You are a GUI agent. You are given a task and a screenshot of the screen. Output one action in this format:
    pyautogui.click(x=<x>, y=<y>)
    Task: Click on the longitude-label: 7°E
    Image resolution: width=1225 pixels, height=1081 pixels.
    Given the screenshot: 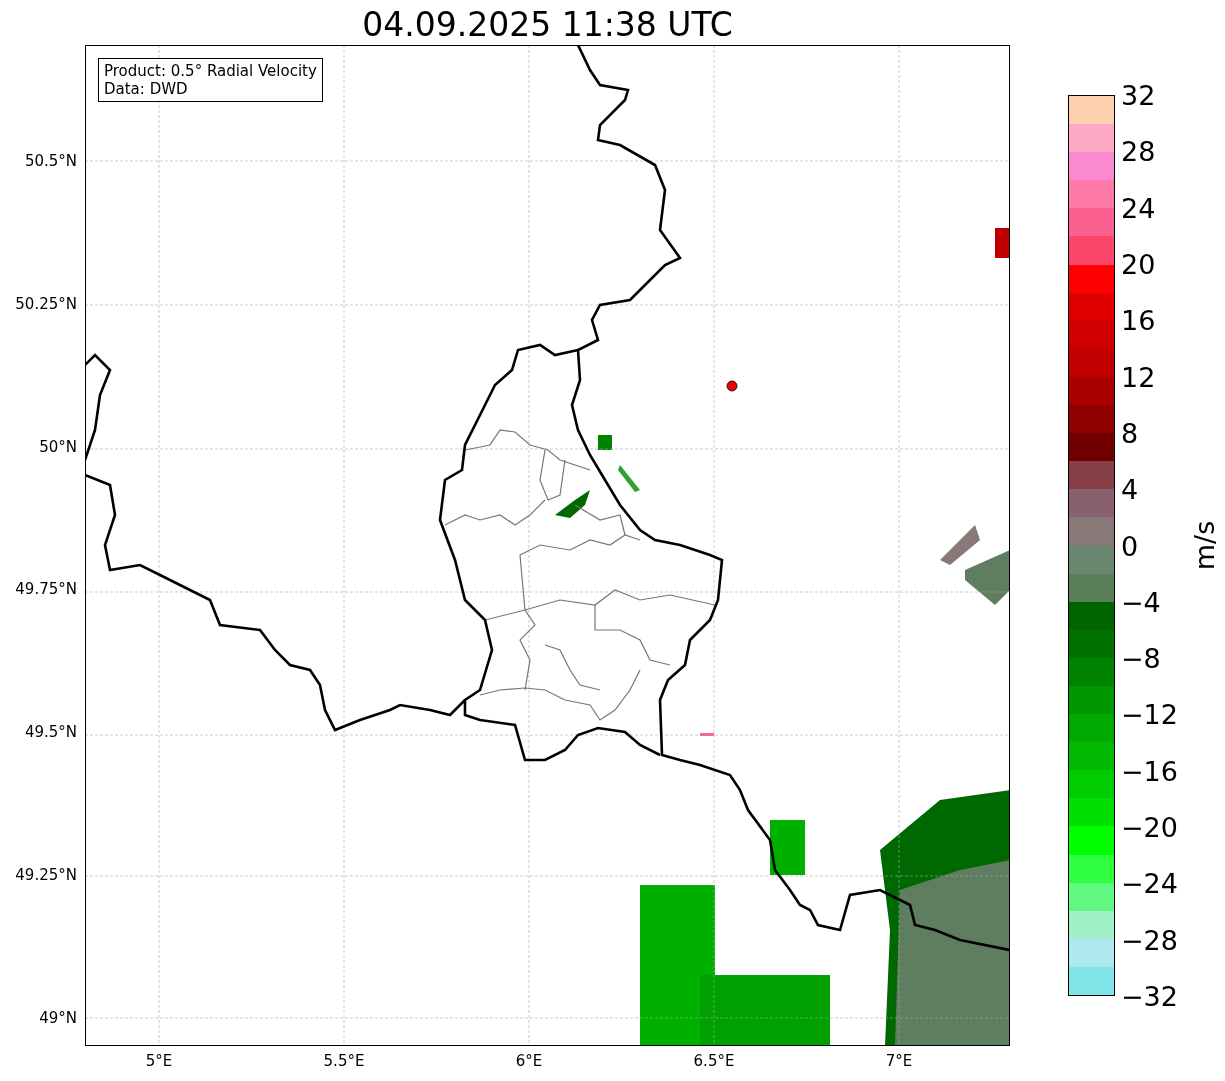 What is the action you would take?
    pyautogui.click(x=899, y=1061)
    